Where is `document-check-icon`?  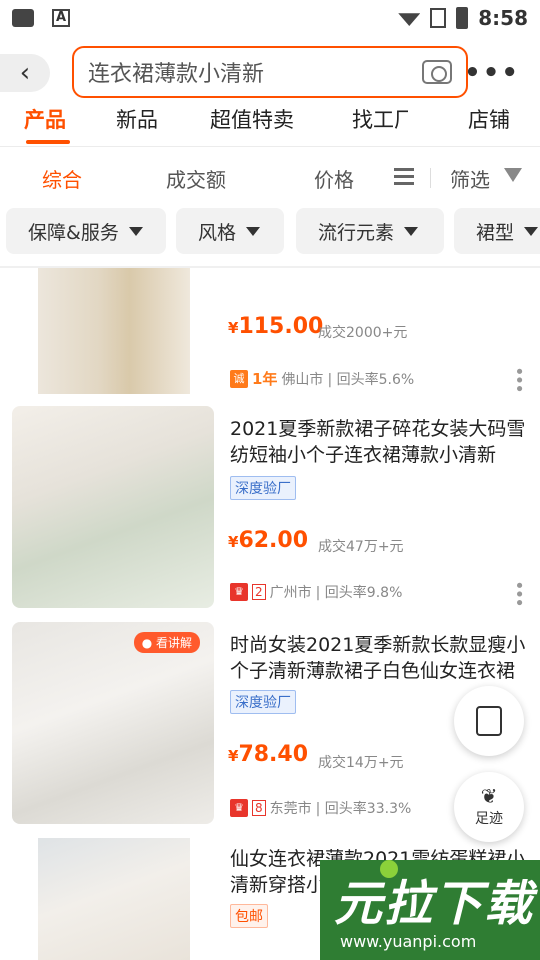 document-check-icon is located at coordinates (489, 721).